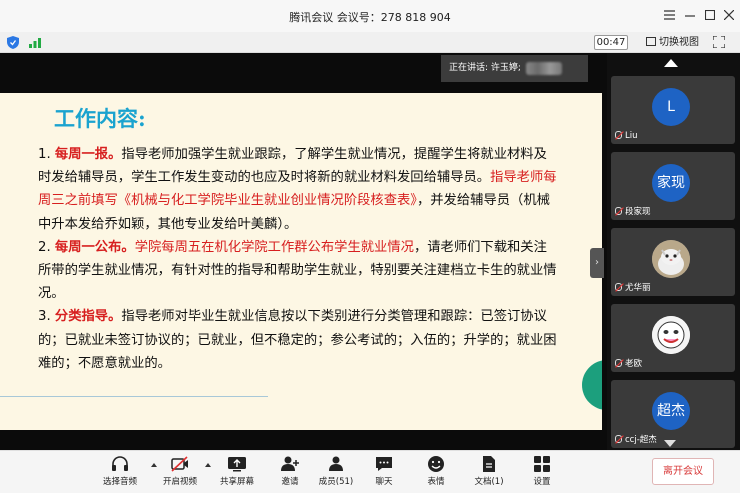  I want to click on blurred-name, so click(544, 68).